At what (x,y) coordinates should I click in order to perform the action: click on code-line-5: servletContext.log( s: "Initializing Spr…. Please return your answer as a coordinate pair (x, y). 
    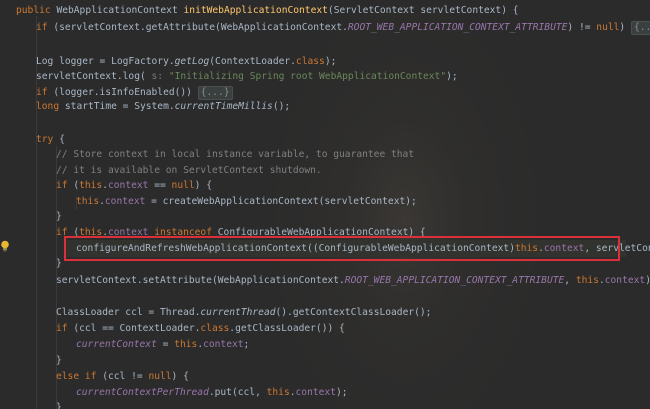
    Looking at the image, I should click on (343, 76).